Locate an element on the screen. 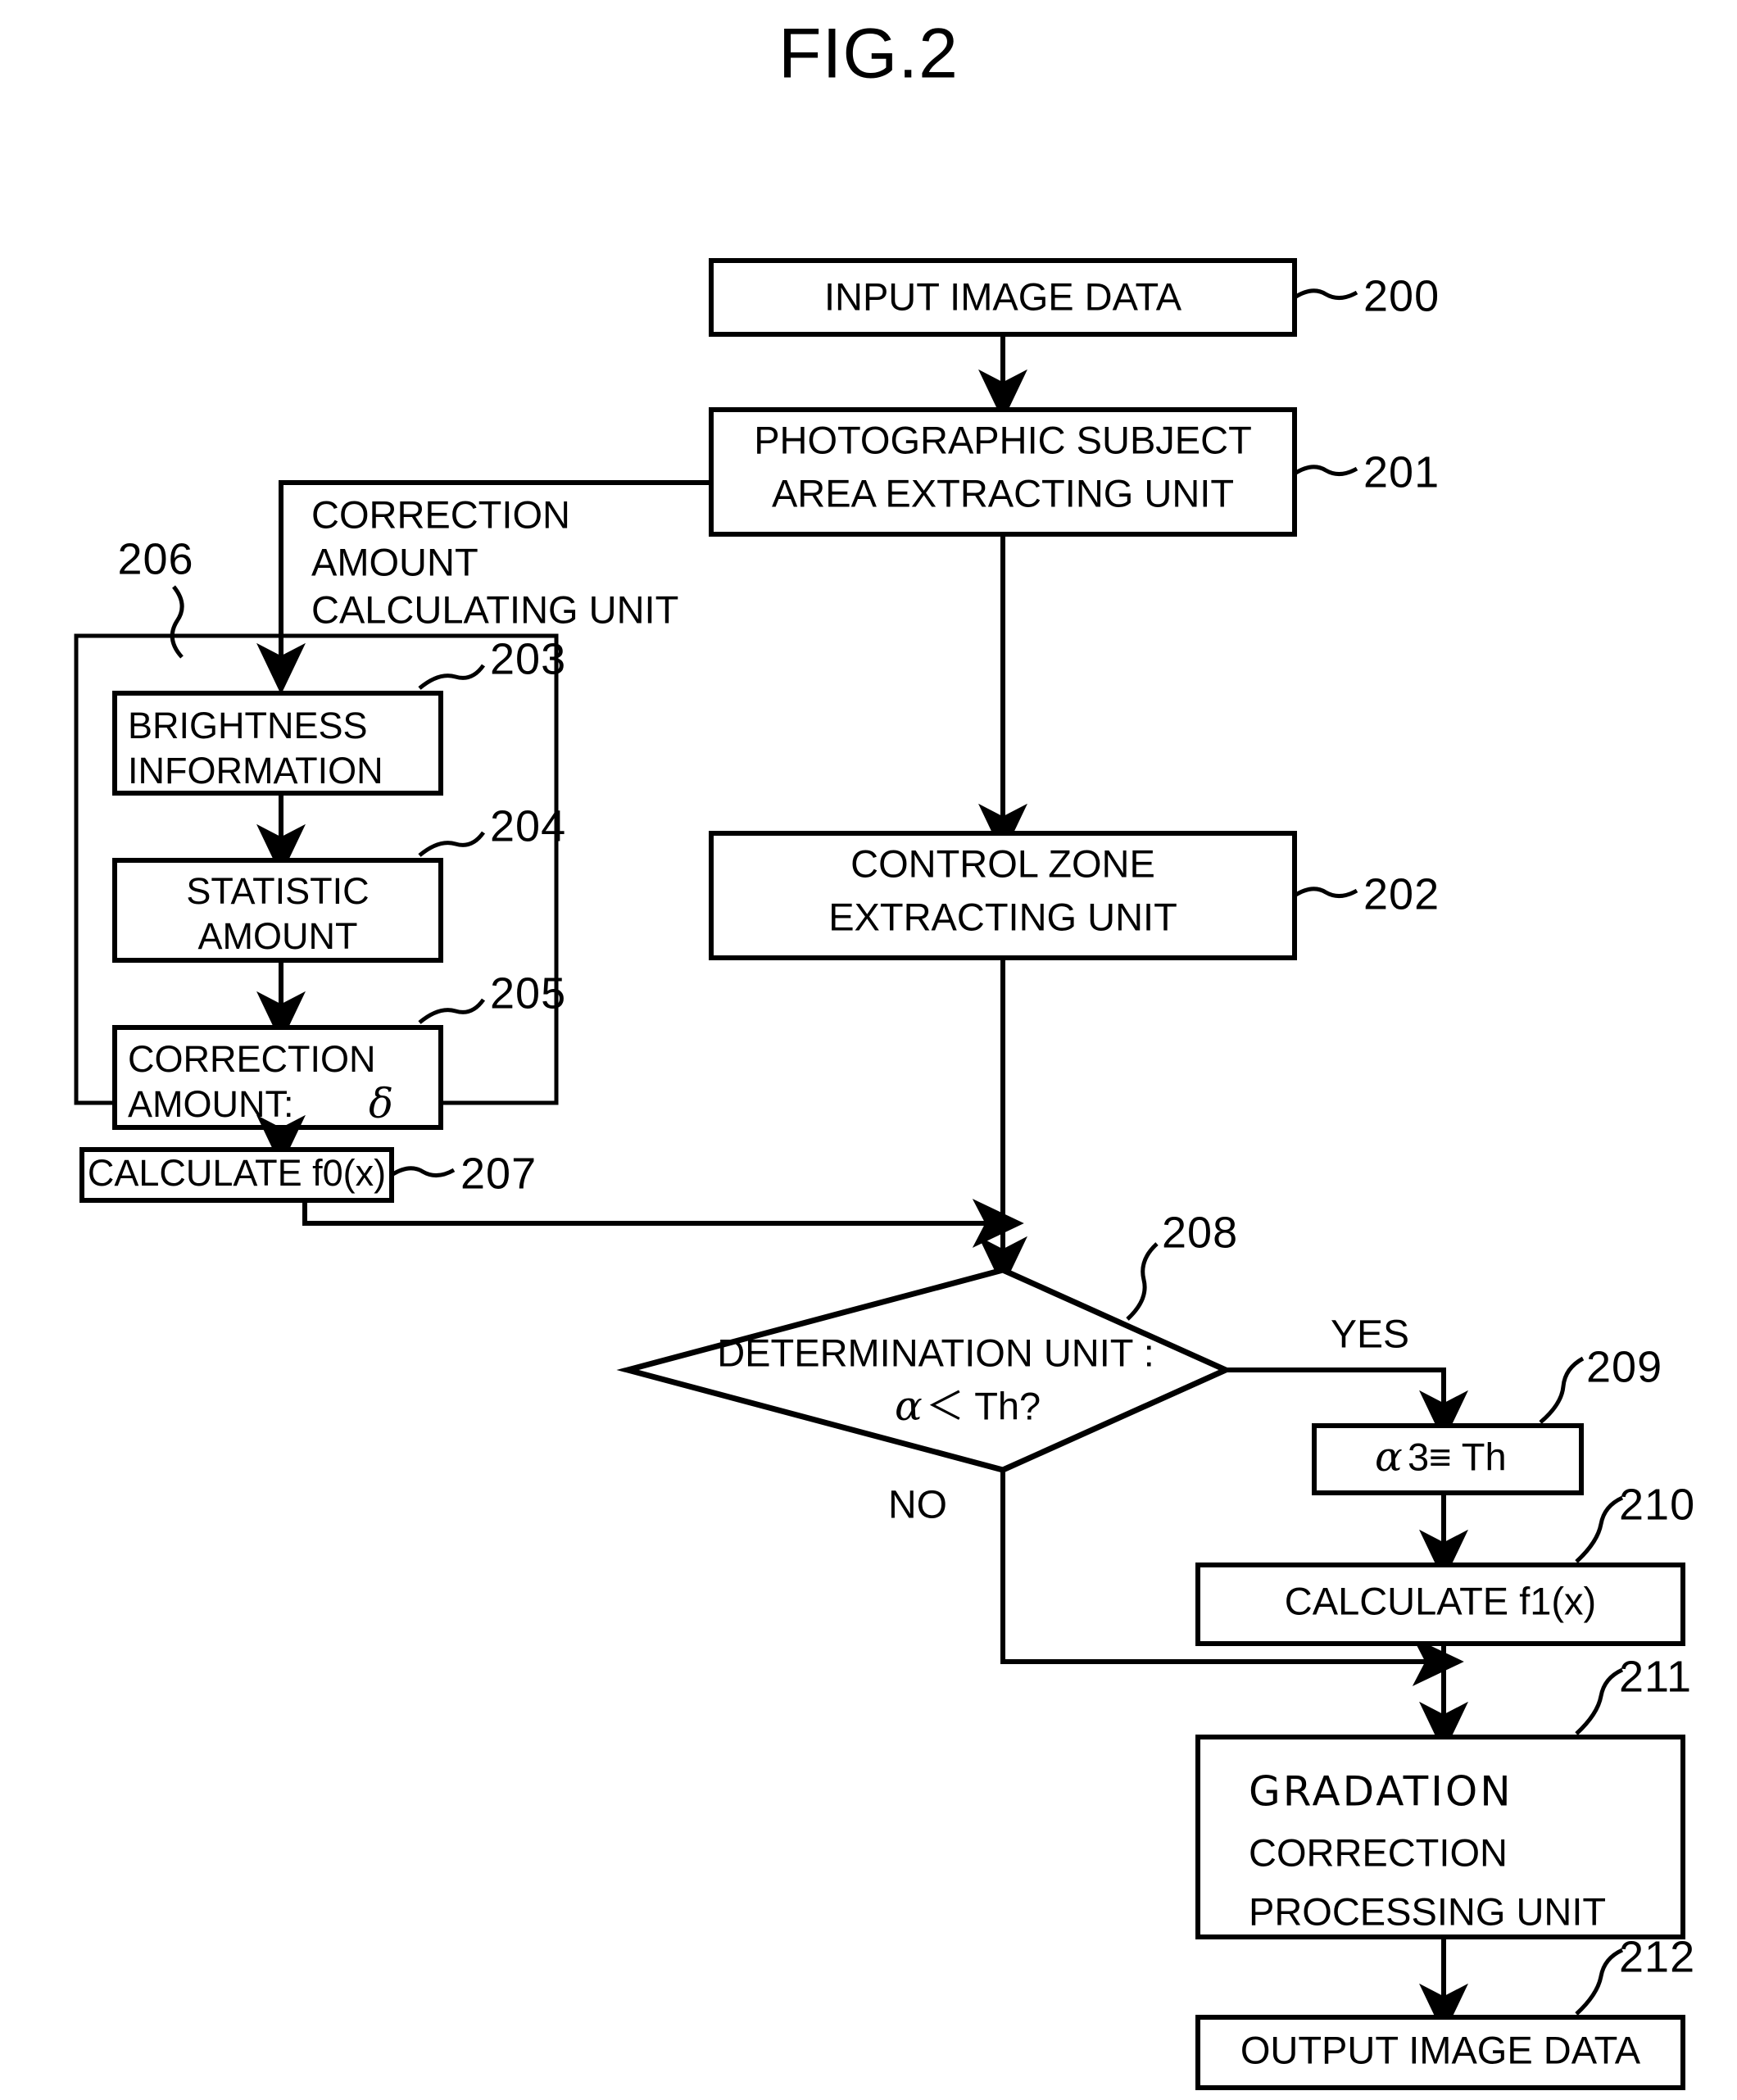  node-subject-line2: AREA EXTRACTING UNIT is located at coordinates (1003, 493).